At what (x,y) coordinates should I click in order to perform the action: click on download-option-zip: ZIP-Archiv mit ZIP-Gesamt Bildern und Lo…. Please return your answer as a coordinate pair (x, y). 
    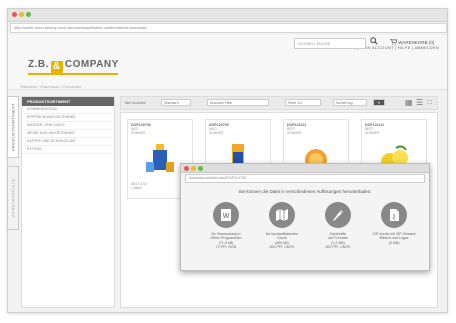
    Looking at the image, I should click on (394, 223).